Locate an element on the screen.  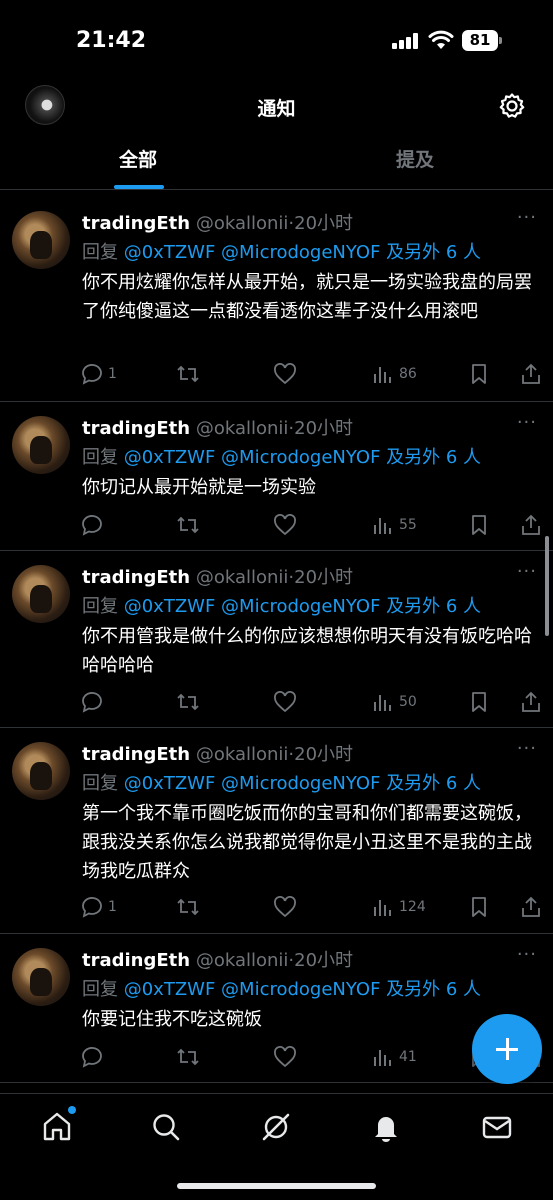
views-count: 124 is located at coordinates (412, 907).